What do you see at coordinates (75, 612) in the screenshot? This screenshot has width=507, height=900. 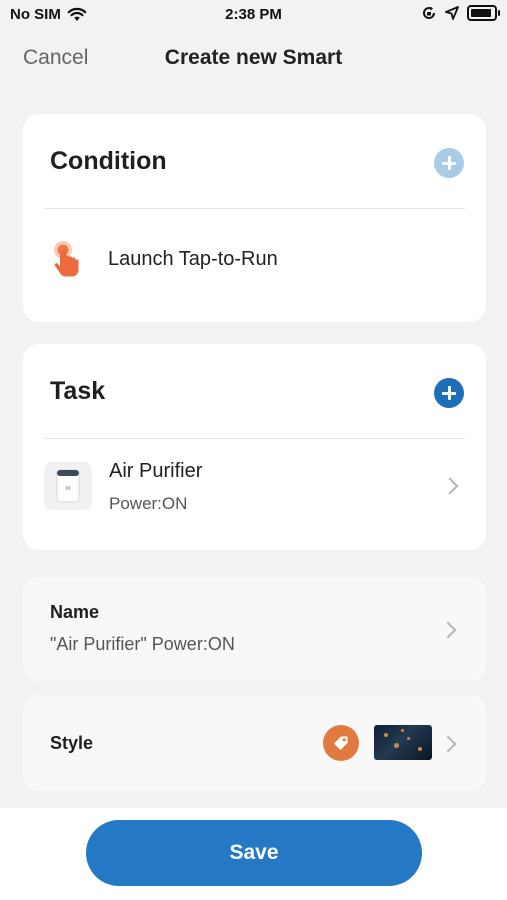 I see `name-label: Name` at bounding box center [75, 612].